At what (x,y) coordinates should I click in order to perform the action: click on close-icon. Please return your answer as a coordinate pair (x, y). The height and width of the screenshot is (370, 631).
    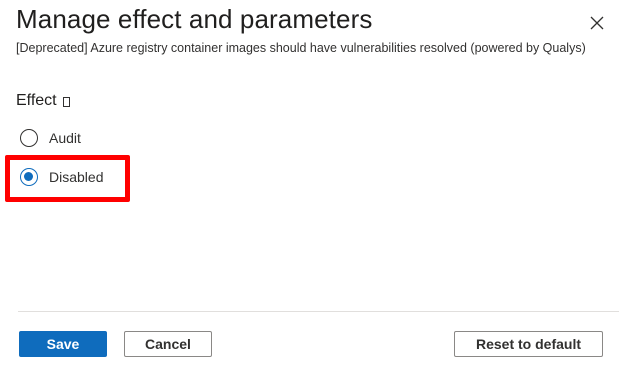
    Looking at the image, I should click on (597, 25).